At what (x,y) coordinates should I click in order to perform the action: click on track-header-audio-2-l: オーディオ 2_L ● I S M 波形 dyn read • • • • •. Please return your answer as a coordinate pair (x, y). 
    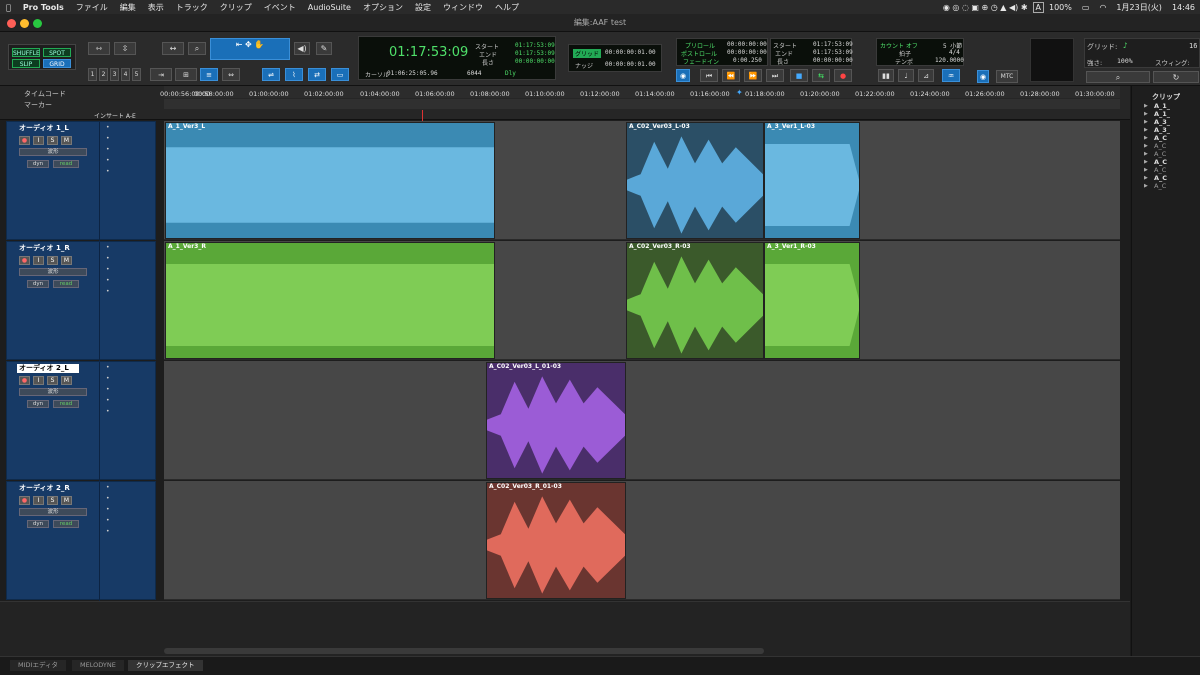
    Looking at the image, I should click on (81, 421).